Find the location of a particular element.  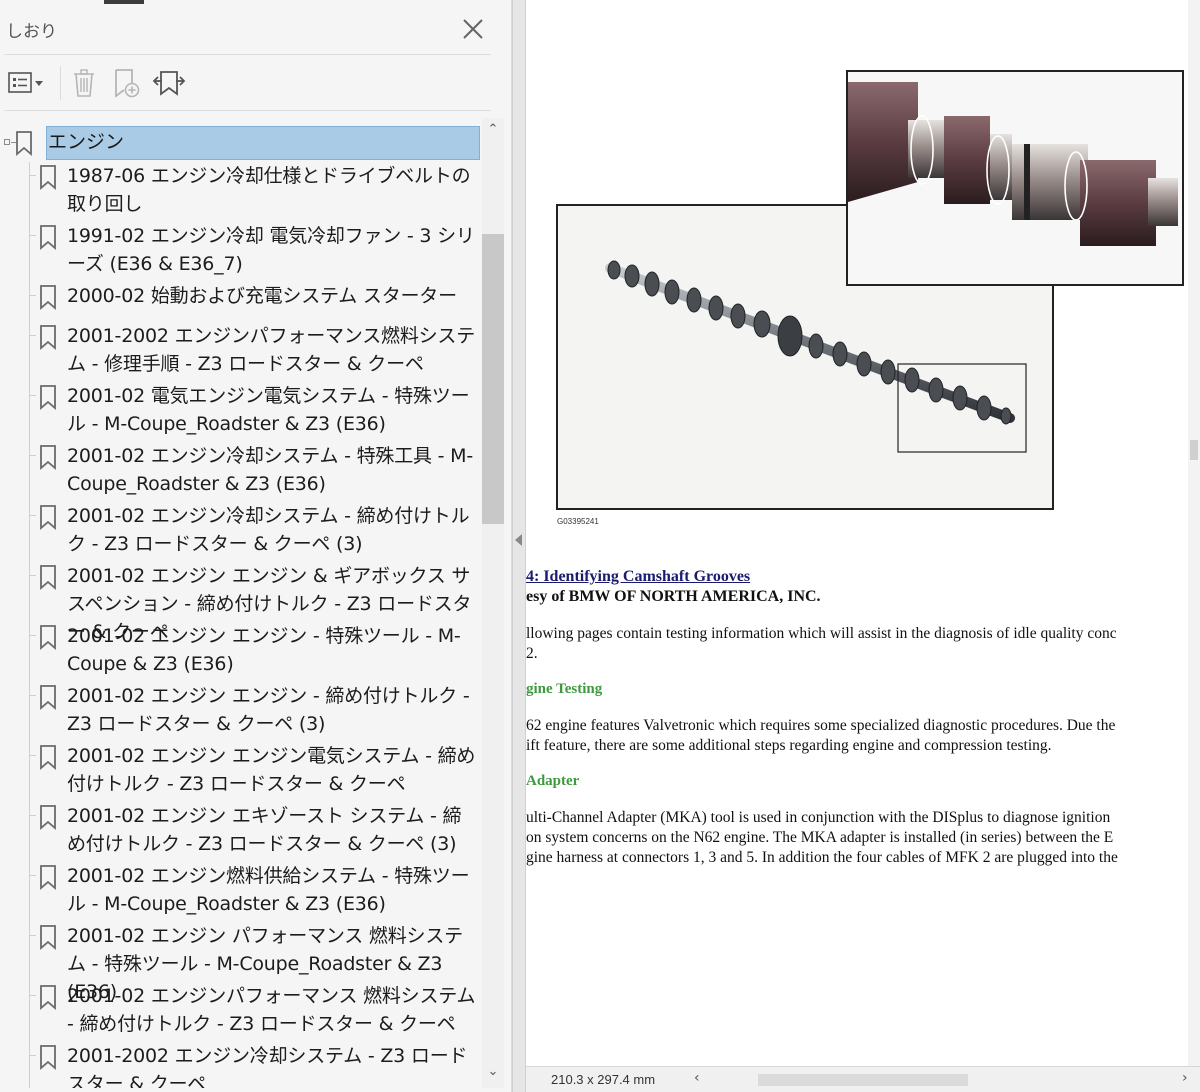

scroll-down-arrow-icon: ⌄ is located at coordinates (493, 1074).